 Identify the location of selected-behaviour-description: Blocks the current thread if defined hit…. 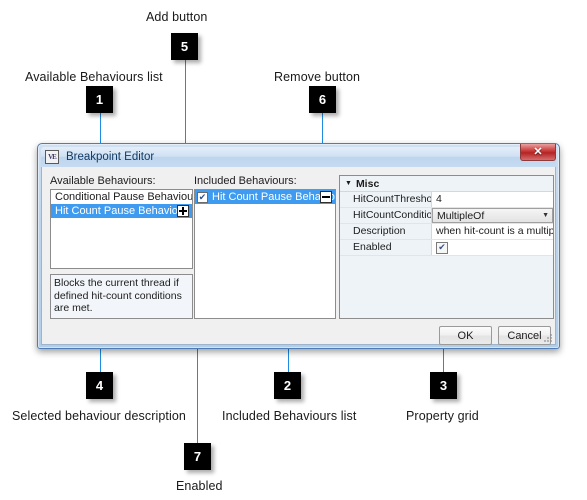
(121, 296).